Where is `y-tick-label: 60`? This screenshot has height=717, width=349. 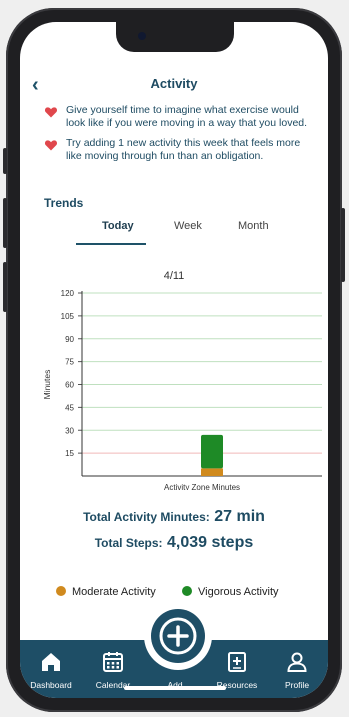 y-tick-label: 60 is located at coordinates (69, 385).